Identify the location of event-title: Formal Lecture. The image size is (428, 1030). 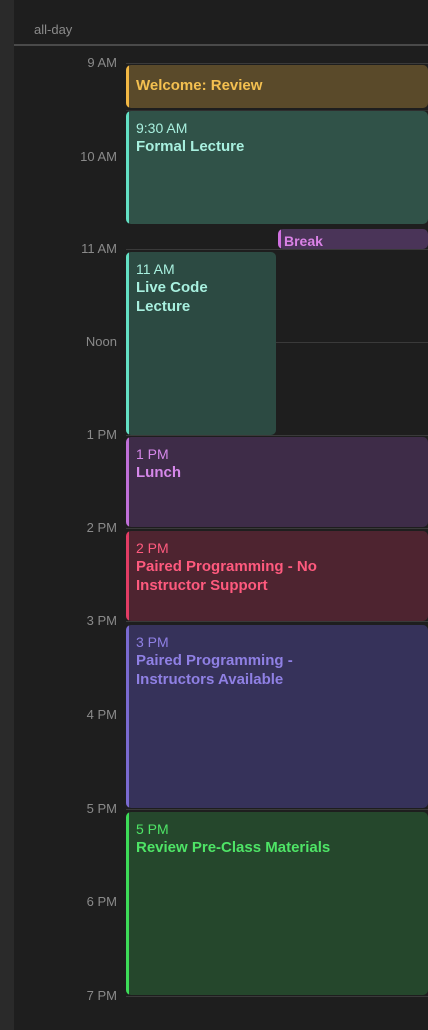
(190, 146).